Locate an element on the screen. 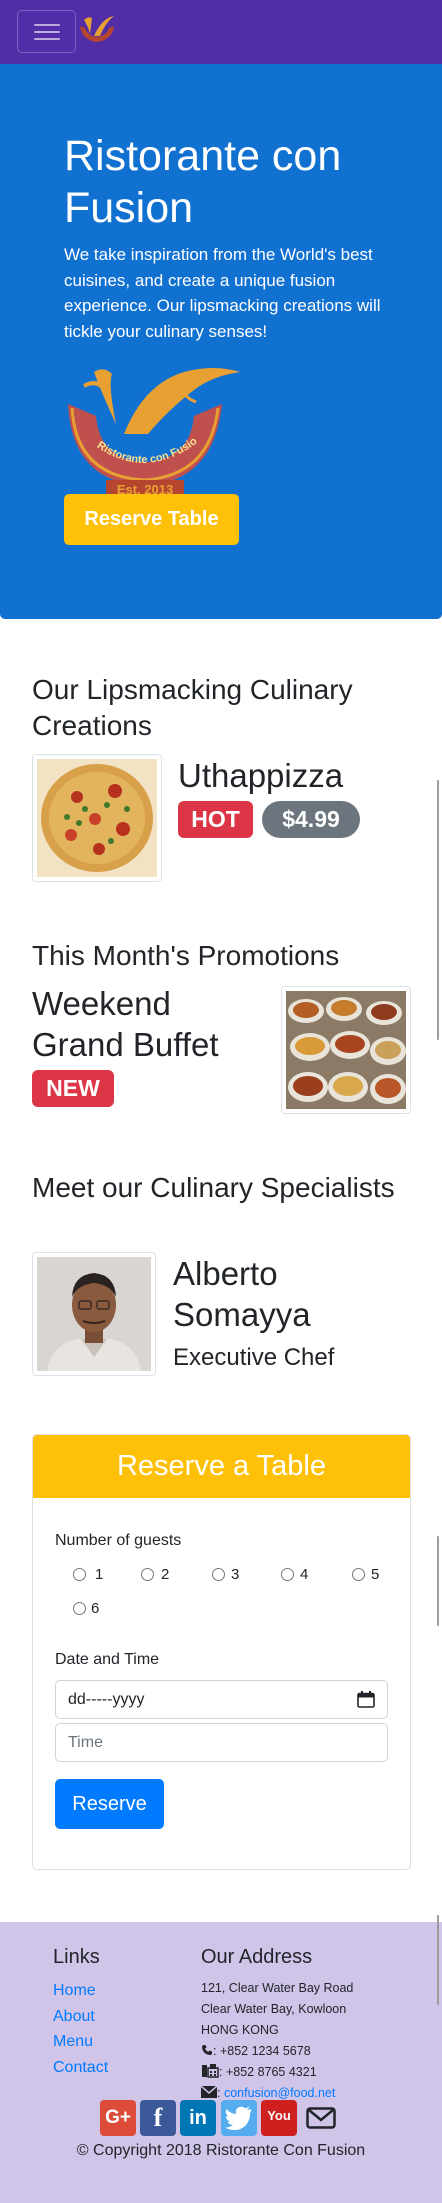  footer-link-about: About is located at coordinates (74, 2017).